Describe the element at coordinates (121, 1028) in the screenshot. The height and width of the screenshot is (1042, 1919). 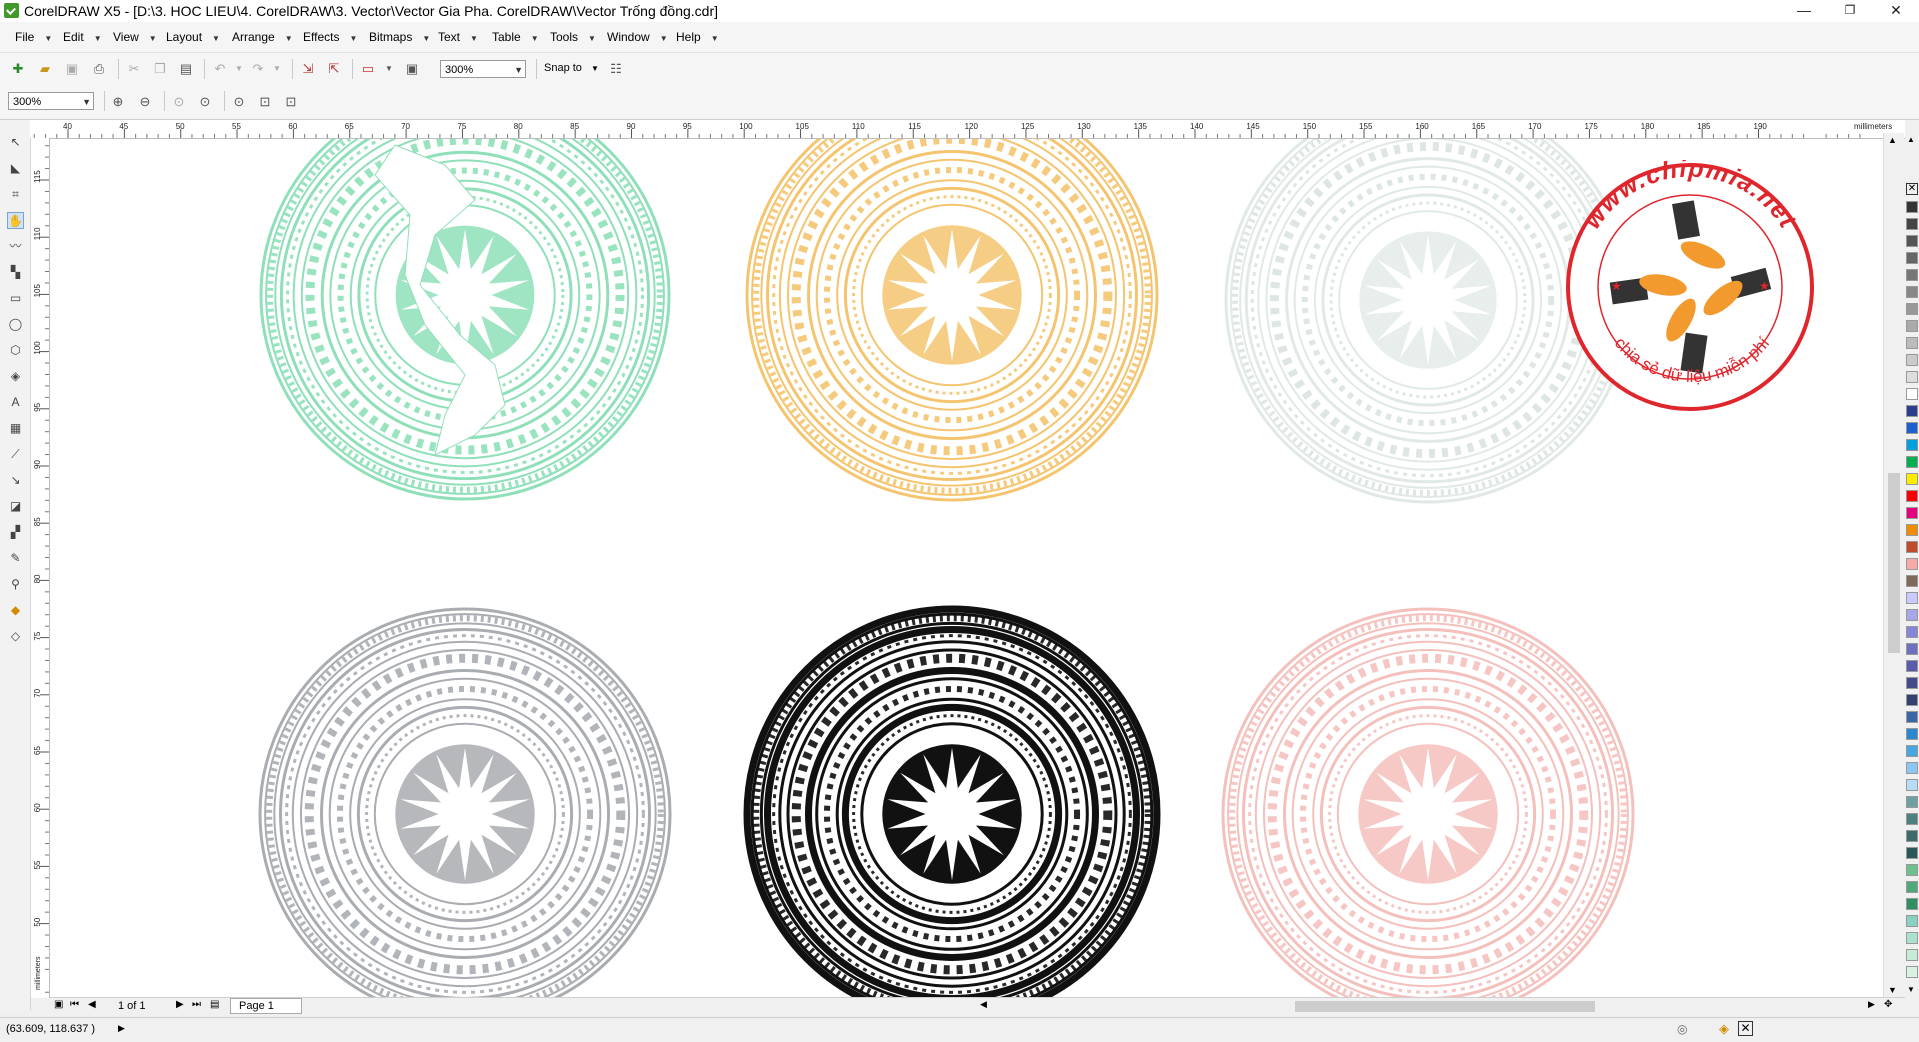
I see `expand-status-icon: ▶` at that location.